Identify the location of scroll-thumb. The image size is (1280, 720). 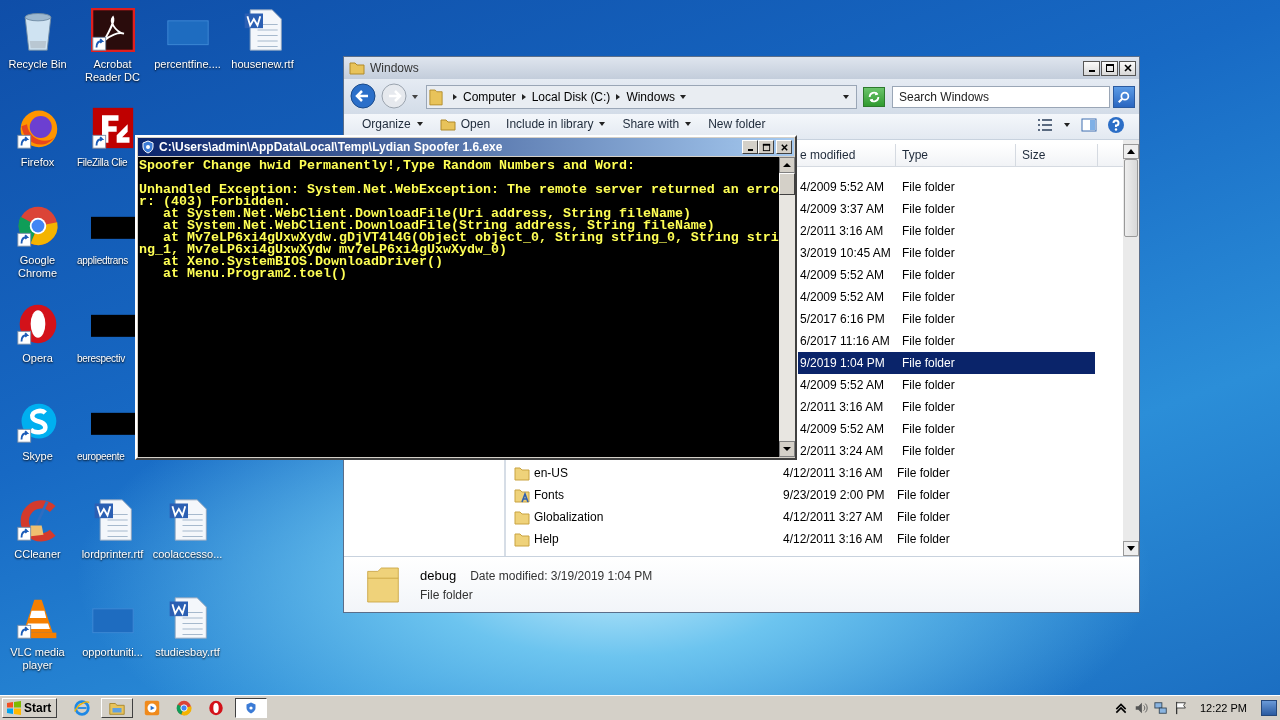
(1131, 198).